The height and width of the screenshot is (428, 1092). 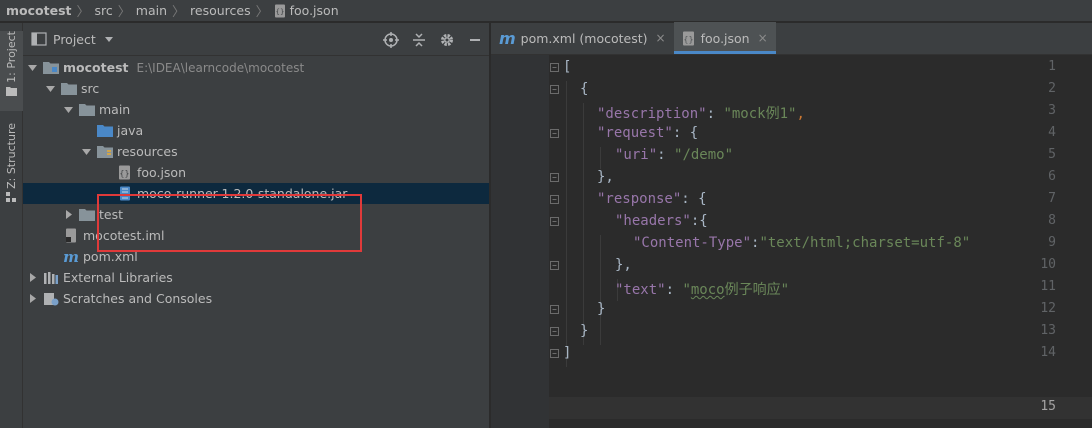 What do you see at coordinates (674, 155) in the screenshot?
I see `code-line: "uri": "/demo"` at bounding box center [674, 155].